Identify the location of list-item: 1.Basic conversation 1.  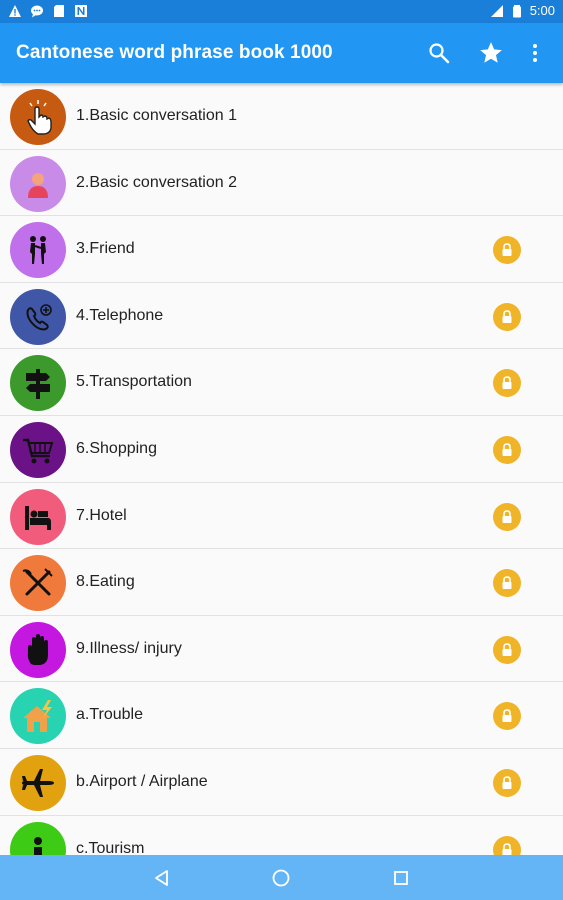
(281, 116).